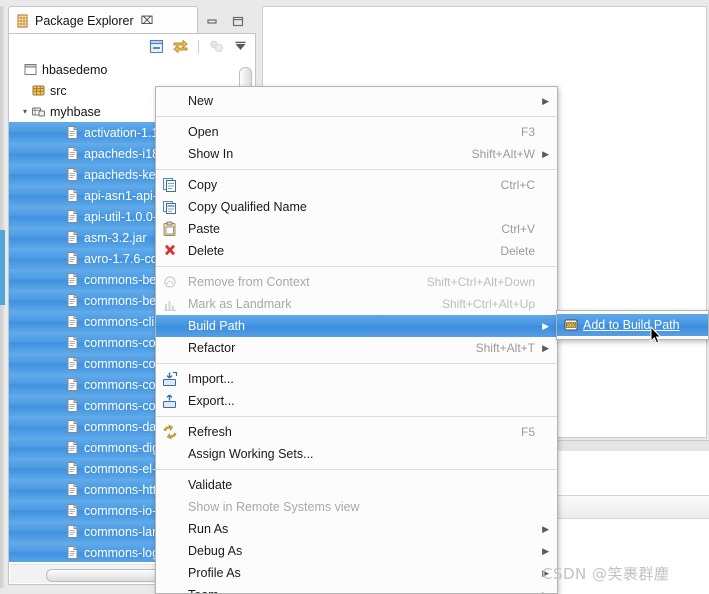 The width and height of the screenshot is (709, 594). Describe the element at coordinates (517, 185) in the screenshot. I see `menu-item-shortcut: Ctrl+C` at that location.